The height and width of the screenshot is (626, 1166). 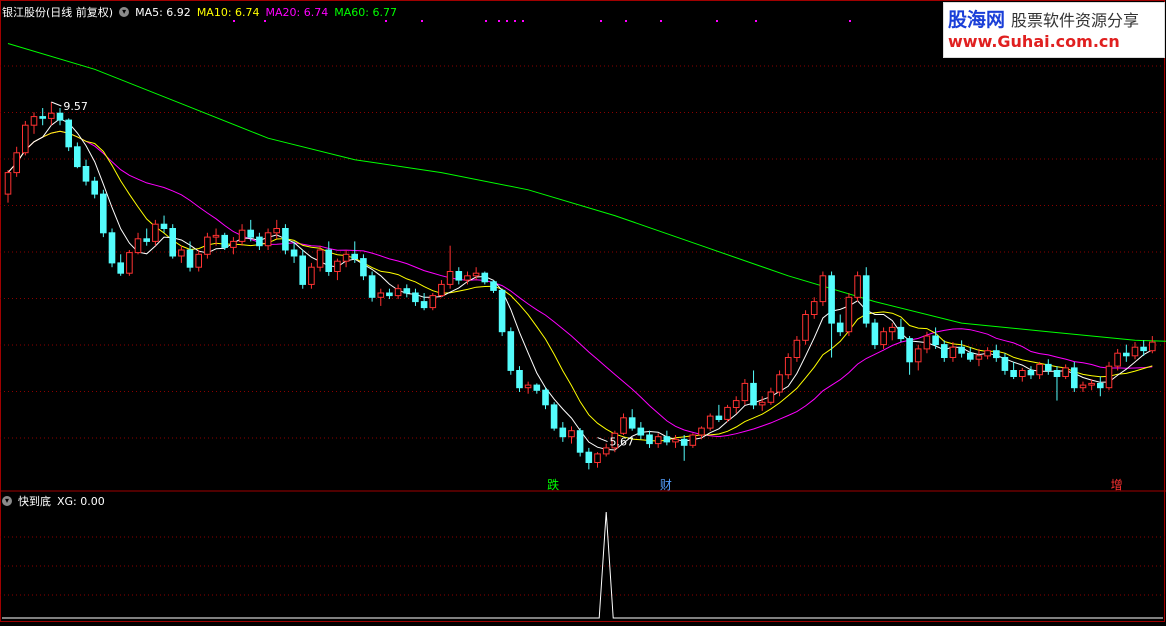 What do you see at coordinates (163, 12) in the screenshot?
I see `ma5-label: MA5: 6.92` at bounding box center [163, 12].